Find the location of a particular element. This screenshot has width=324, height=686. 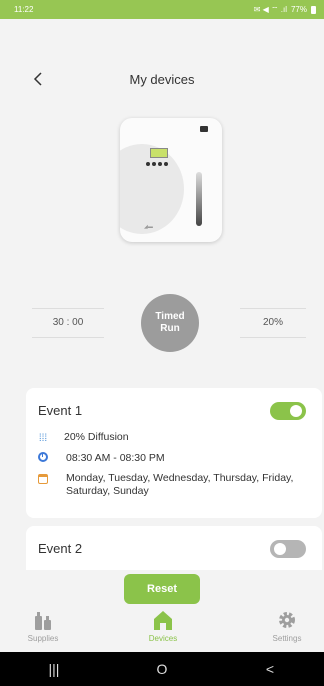

status-indicators: ✉ ◀ ⌔ .ıl 77% is located at coordinates (285, 10).